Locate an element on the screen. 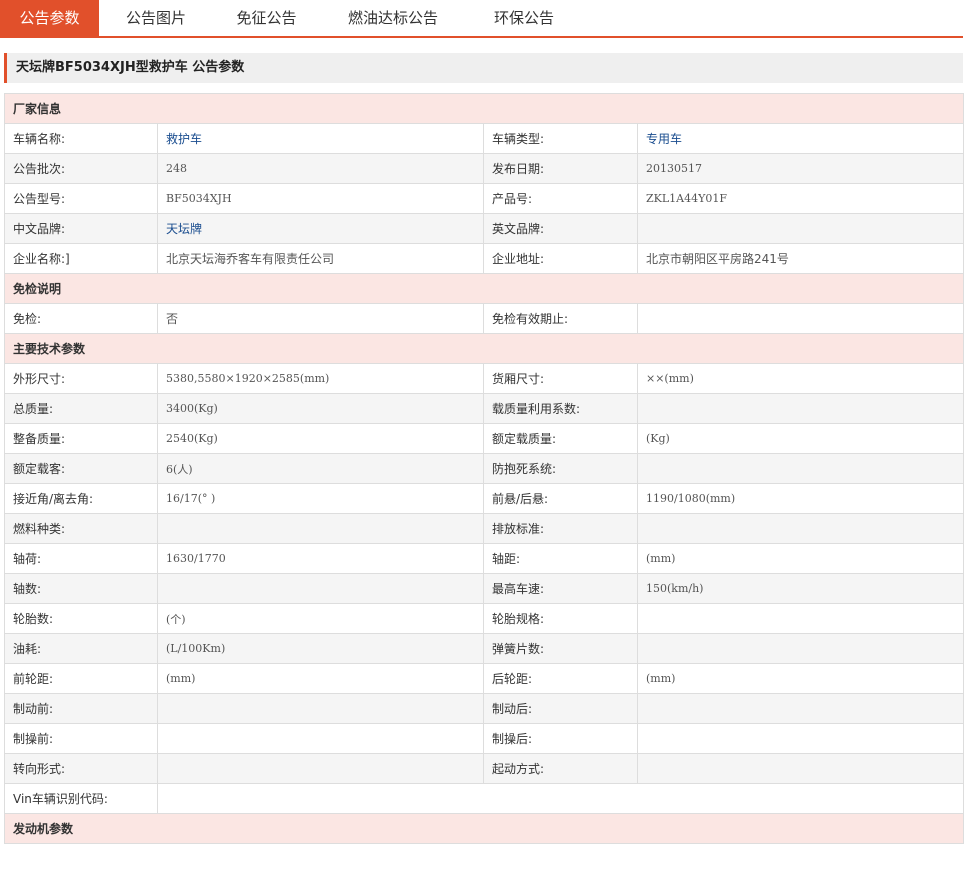 The height and width of the screenshot is (870, 967). tab-environmental: 环保公告 is located at coordinates (524, 18).